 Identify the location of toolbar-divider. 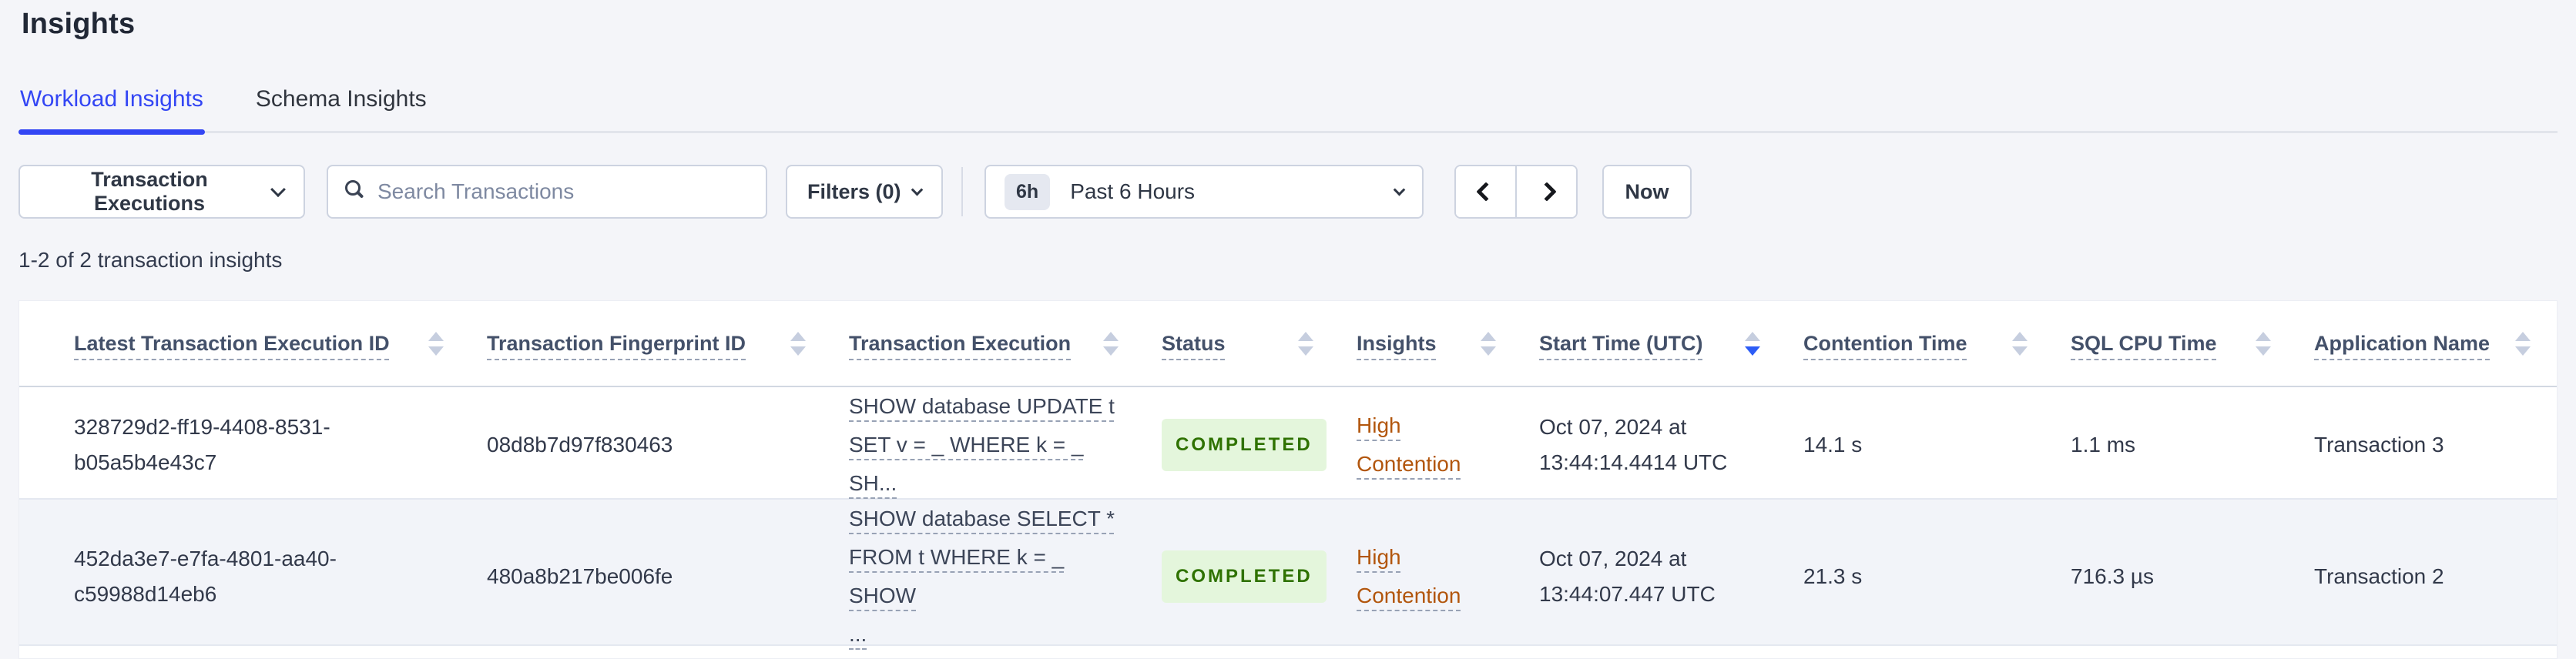
(962, 191).